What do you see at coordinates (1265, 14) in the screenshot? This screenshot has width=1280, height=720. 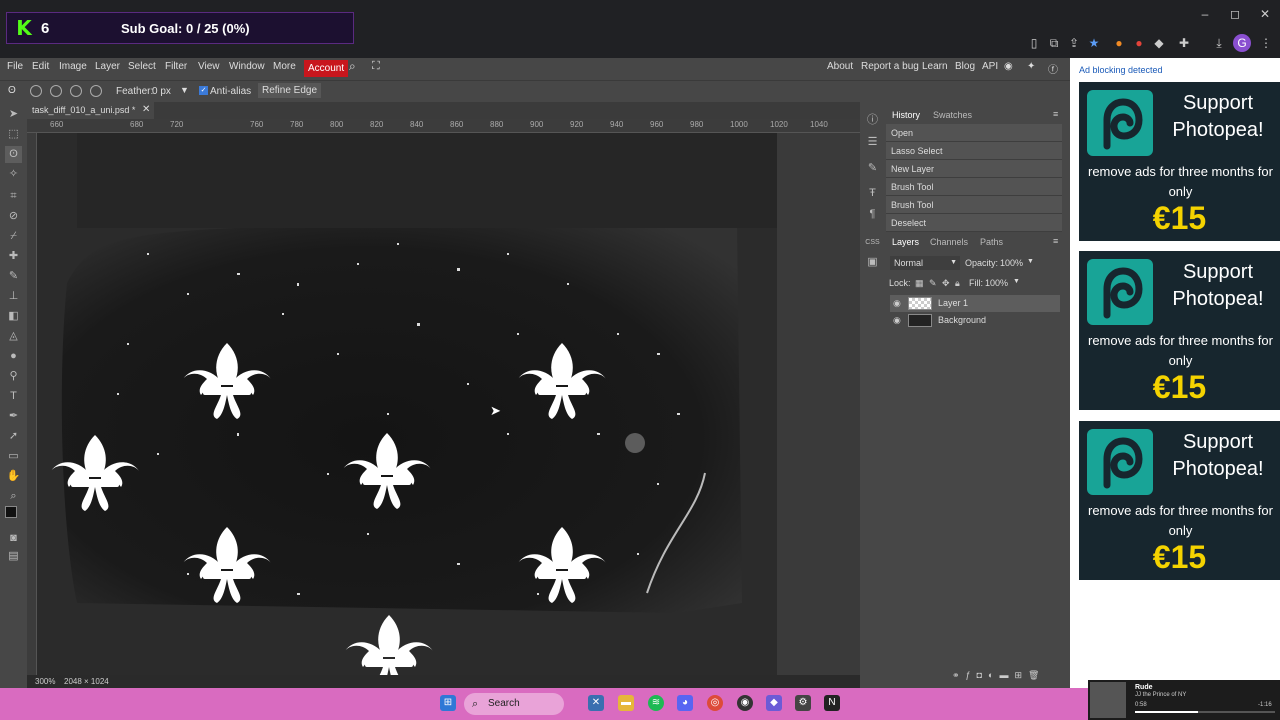 I see `close-button: ✕` at bounding box center [1265, 14].